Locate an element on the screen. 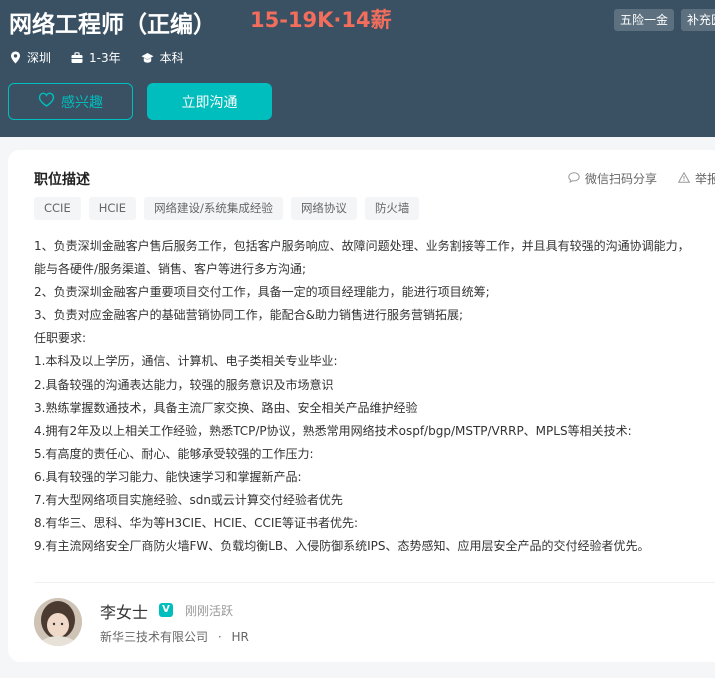 This screenshot has width=715, height=678. recruiter-status: 刚刚活跃 is located at coordinates (209, 611).